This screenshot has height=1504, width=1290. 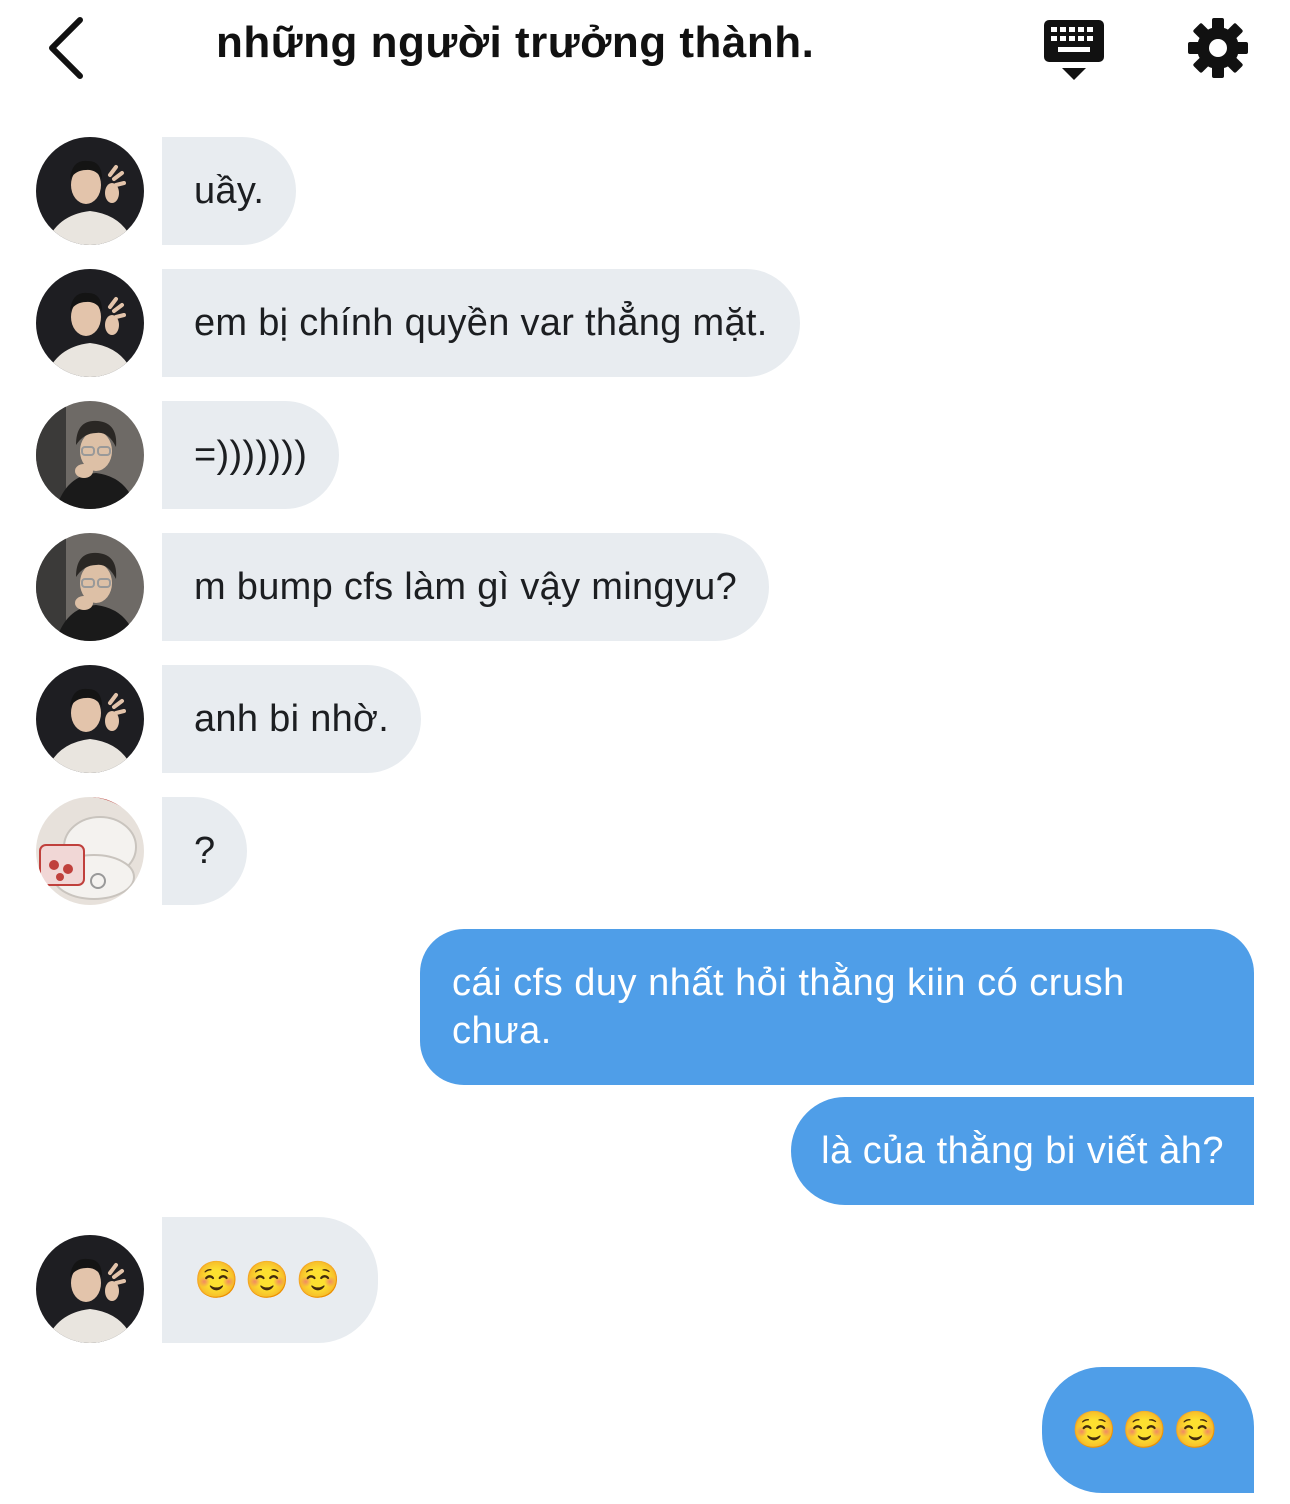 I want to click on message-bubble-outgoing: là của thằng bi viết àh?, so click(x=1022, y=1151).